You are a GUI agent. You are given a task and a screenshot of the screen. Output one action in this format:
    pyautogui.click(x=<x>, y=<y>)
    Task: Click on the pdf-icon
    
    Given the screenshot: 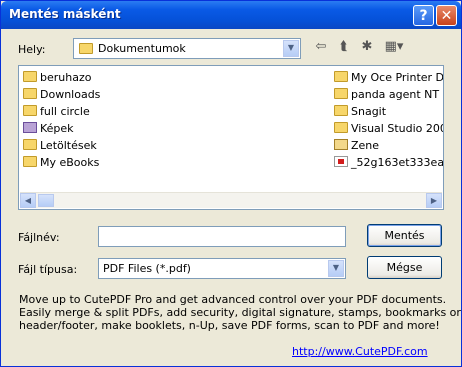 What is the action you would take?
    pyautogui.click(x=341, y=161)
    